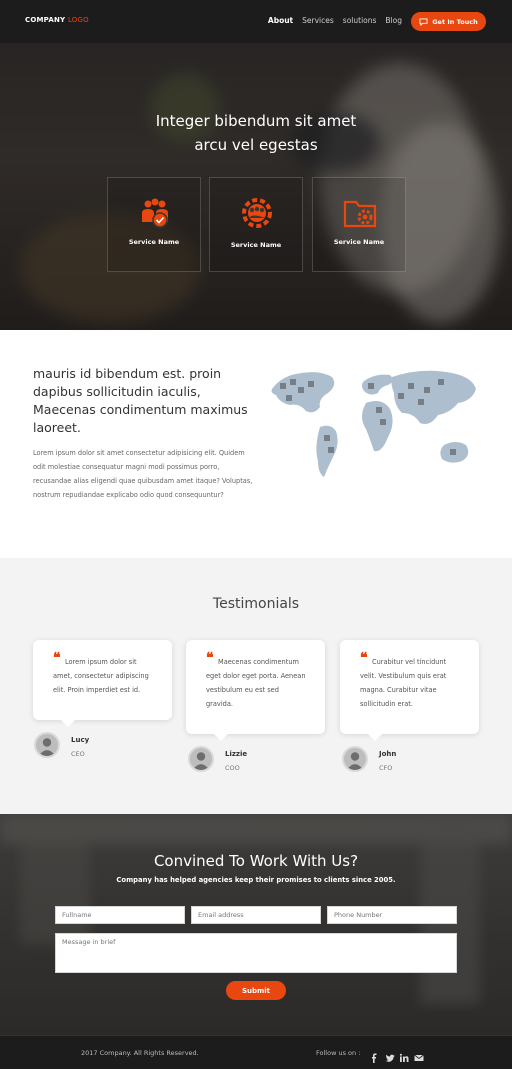  I want to click on nav-services: Services, so click(318, 20).